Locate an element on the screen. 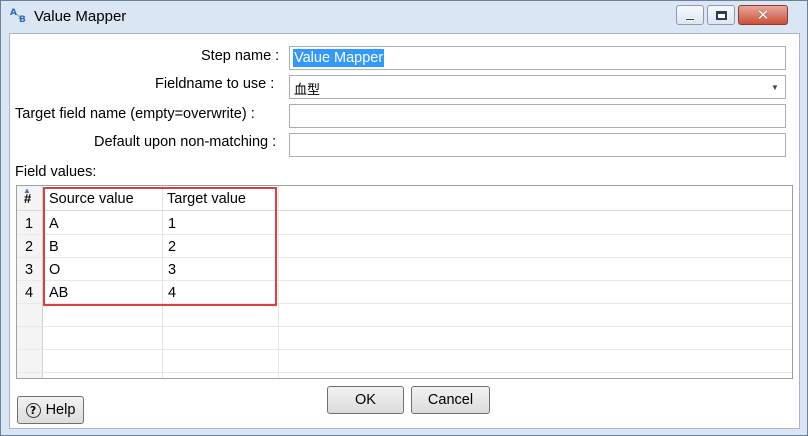 The width and height of the screenshot is (808, 436). minimize-icon is located at coordinates (690, 19).